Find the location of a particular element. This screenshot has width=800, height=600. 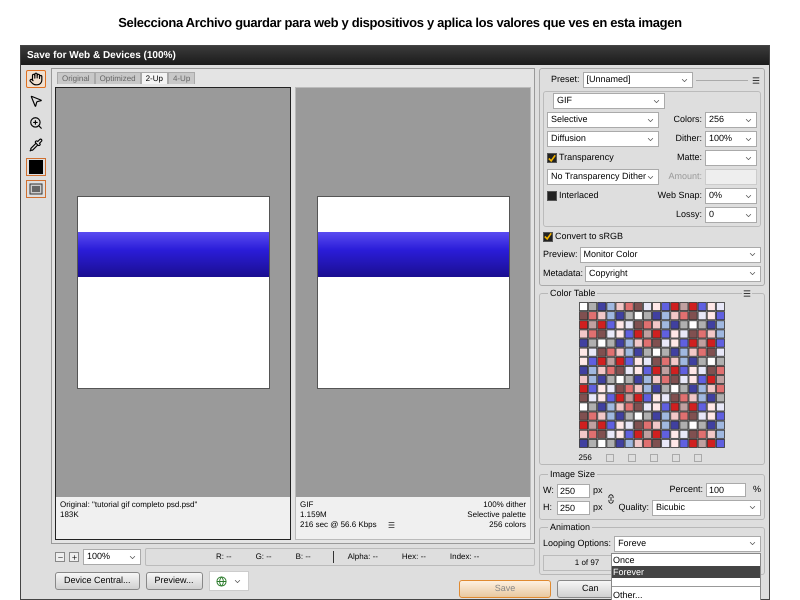

unit-label: % is located at coordinates (756, 489).